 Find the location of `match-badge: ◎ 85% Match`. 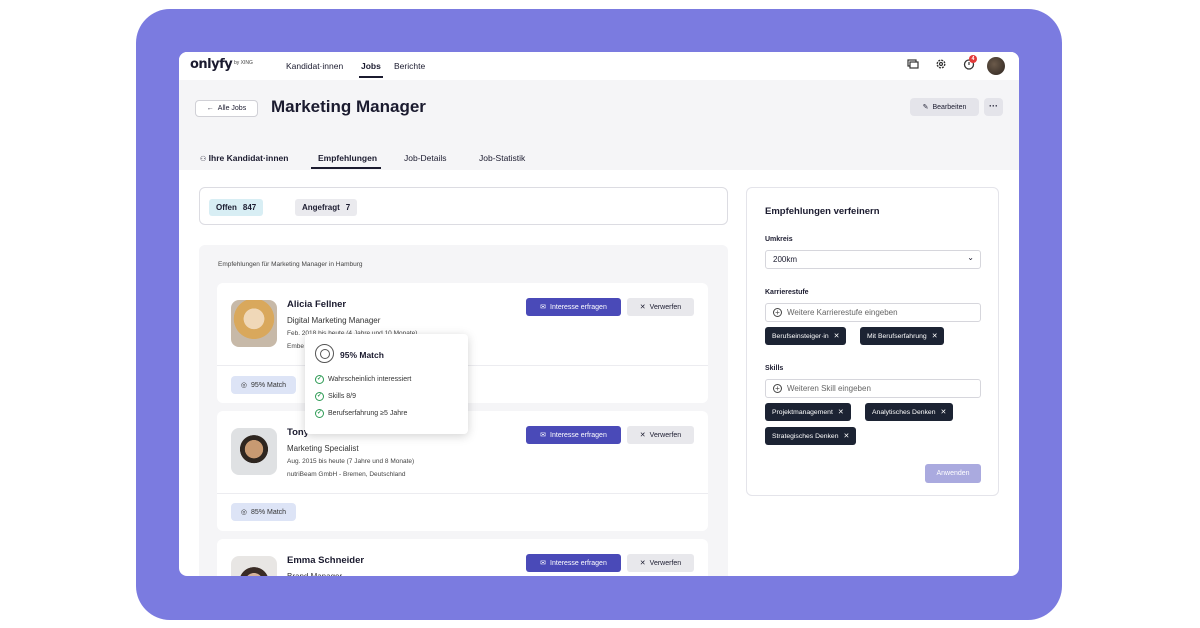

match-badge: ◎ 85% Match is located at coordinates (263, 512).